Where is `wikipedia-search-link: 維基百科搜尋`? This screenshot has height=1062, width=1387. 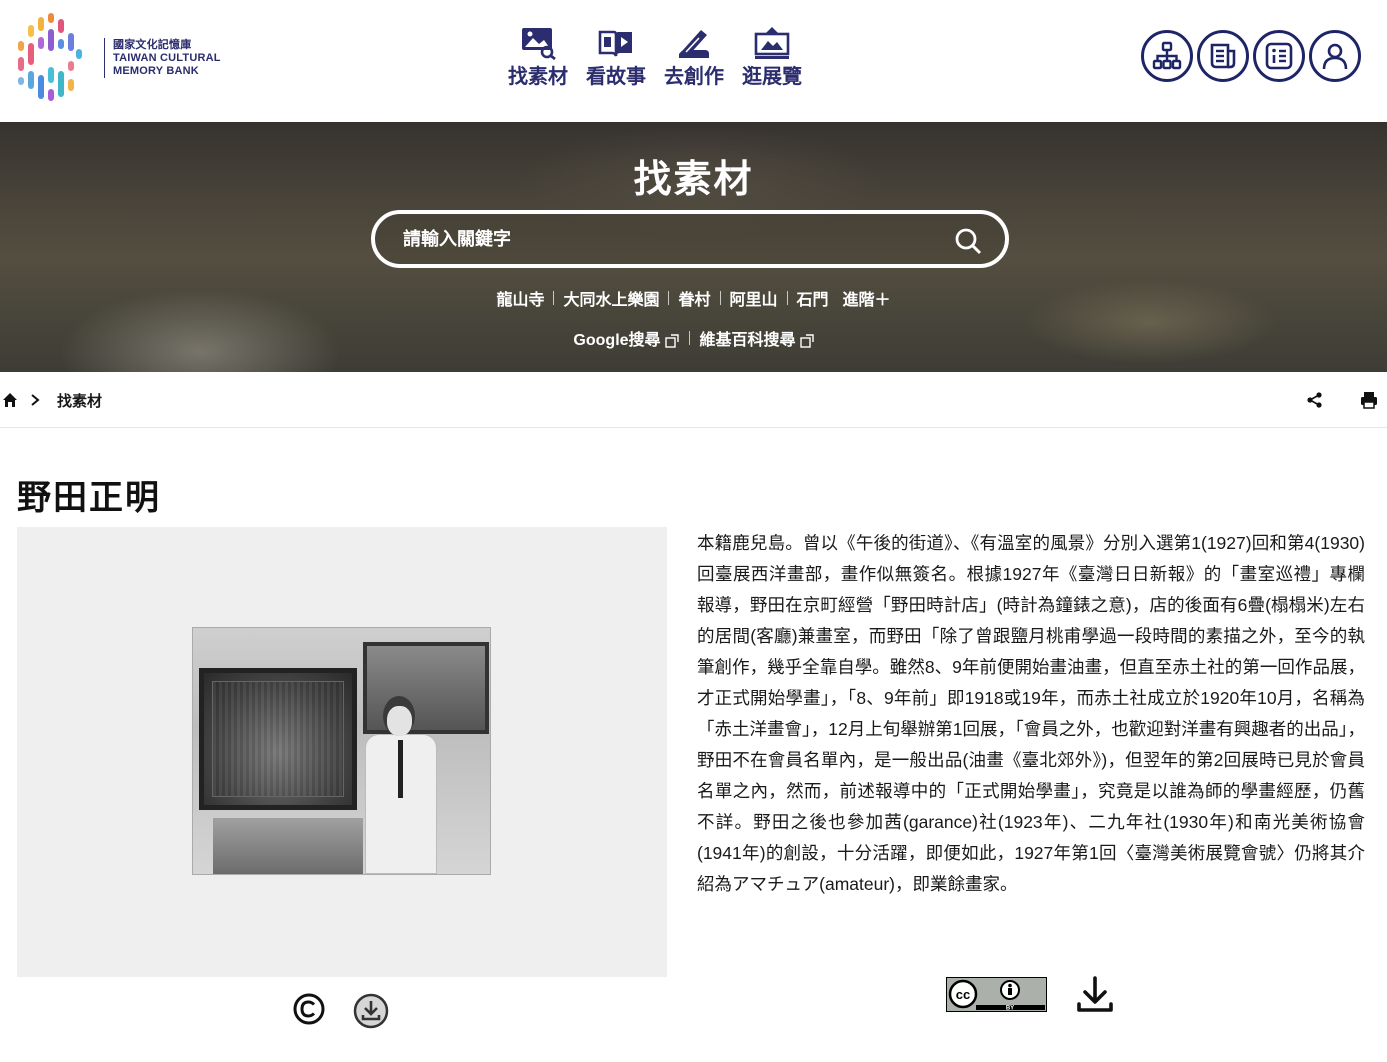 wikipedia-search-link: 維基百科搜尋 is located at coordinates (757, 338).